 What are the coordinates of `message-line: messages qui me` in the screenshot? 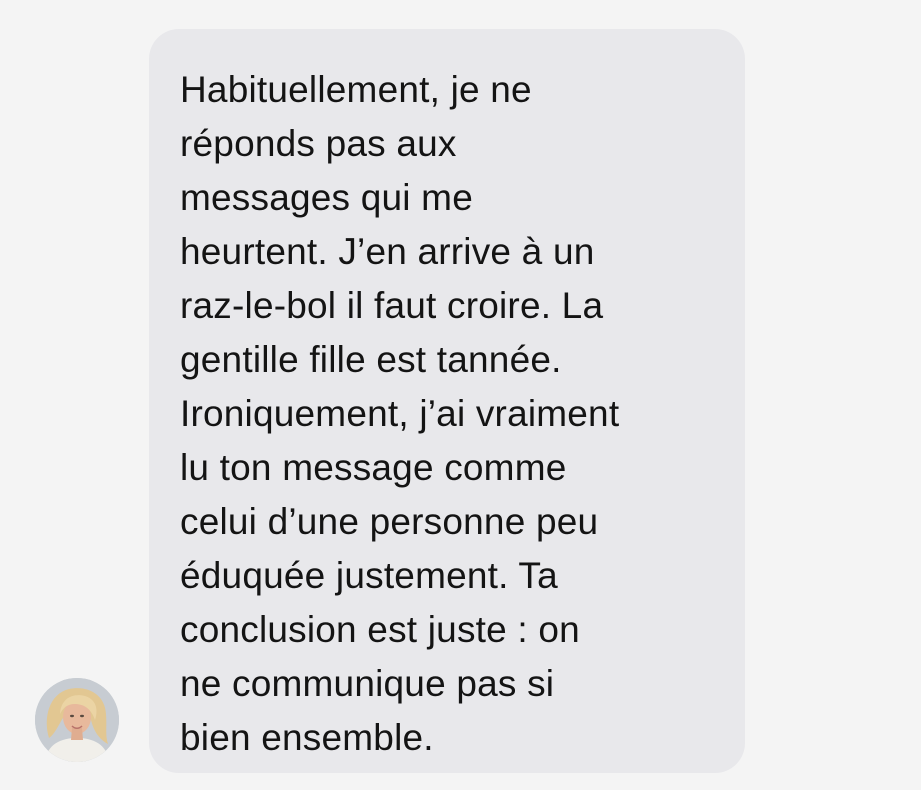 It's located at (326, 197).